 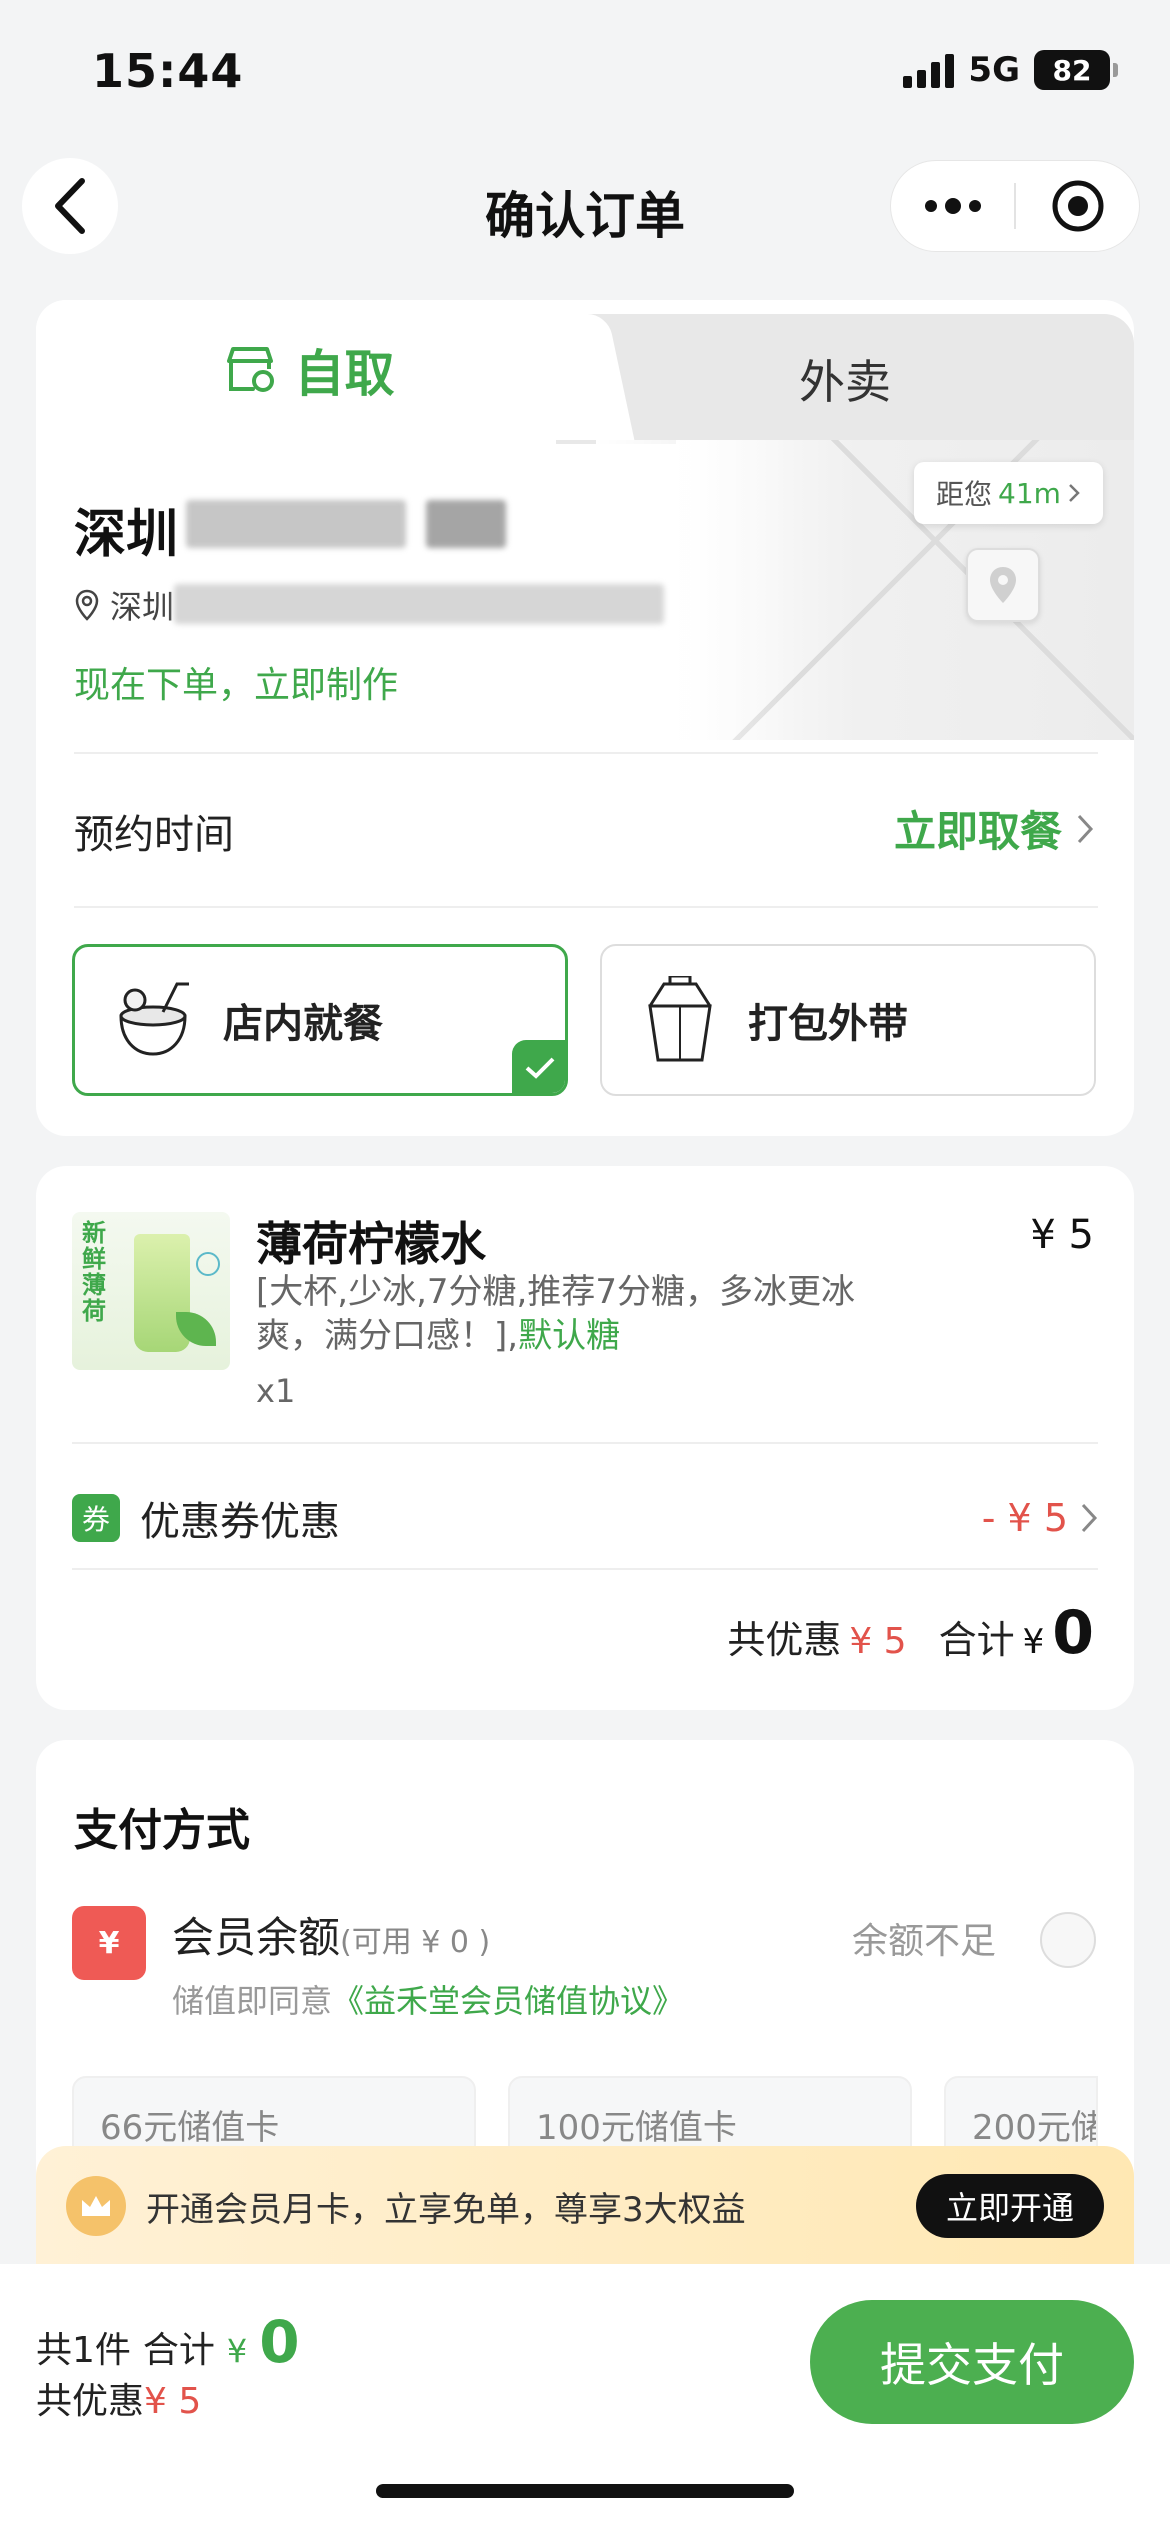 What do you see at coordinates (154, 1019) in the screenshot?
I see `coconut-drink-icon` at bounding box center [154, 1019].